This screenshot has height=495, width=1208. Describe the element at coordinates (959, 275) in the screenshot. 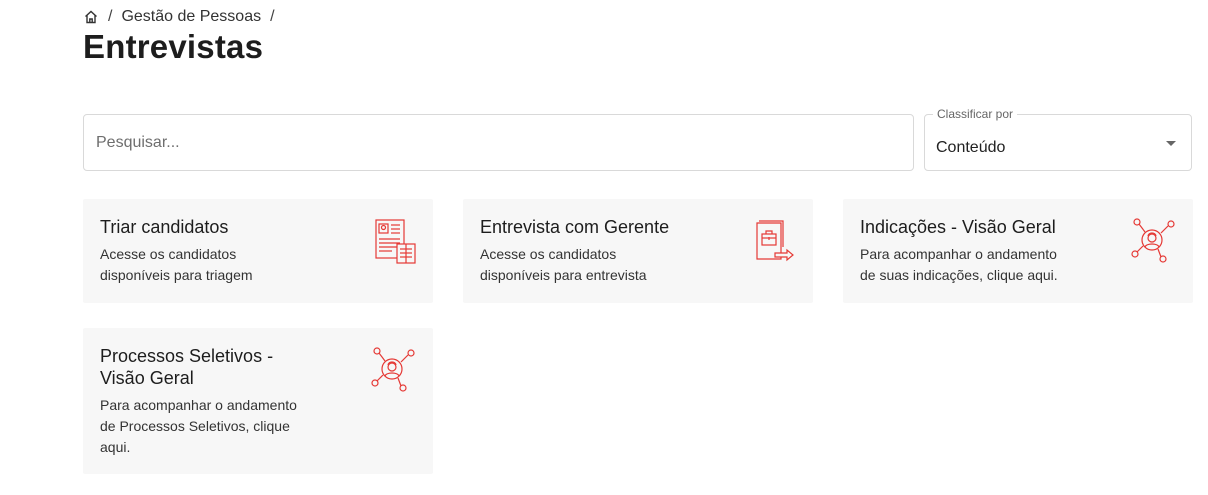

I see `card-description-line: de suas indicações, clique aqui.` at that location.